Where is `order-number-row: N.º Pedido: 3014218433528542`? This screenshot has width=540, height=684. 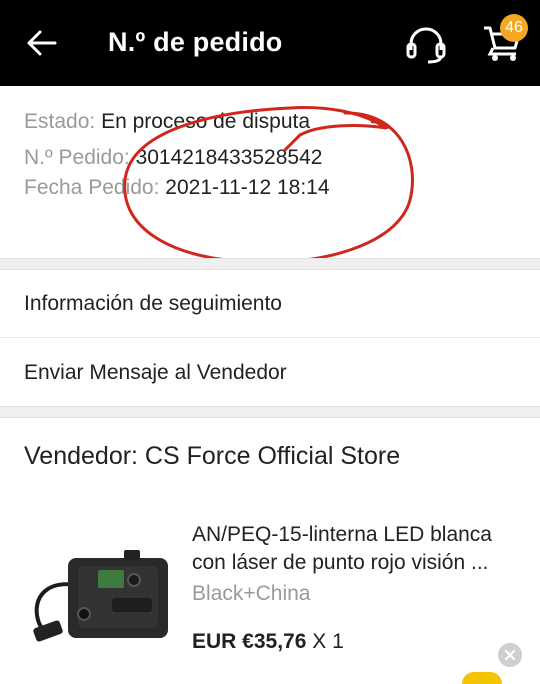
order-number-row: N.º Pedido: 3014218433528542 is located at coordinates (173, 158).